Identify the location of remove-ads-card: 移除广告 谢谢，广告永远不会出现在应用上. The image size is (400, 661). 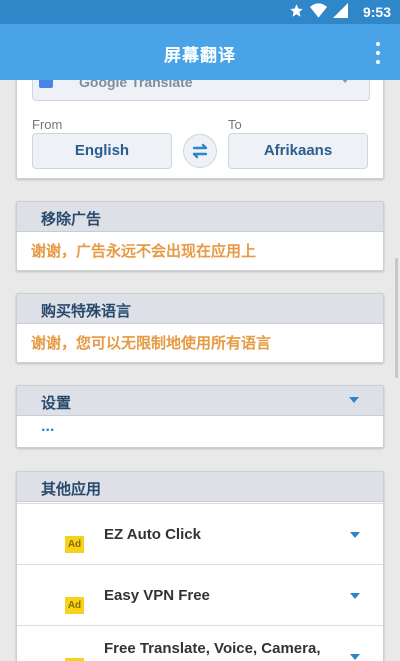
(200, 236).